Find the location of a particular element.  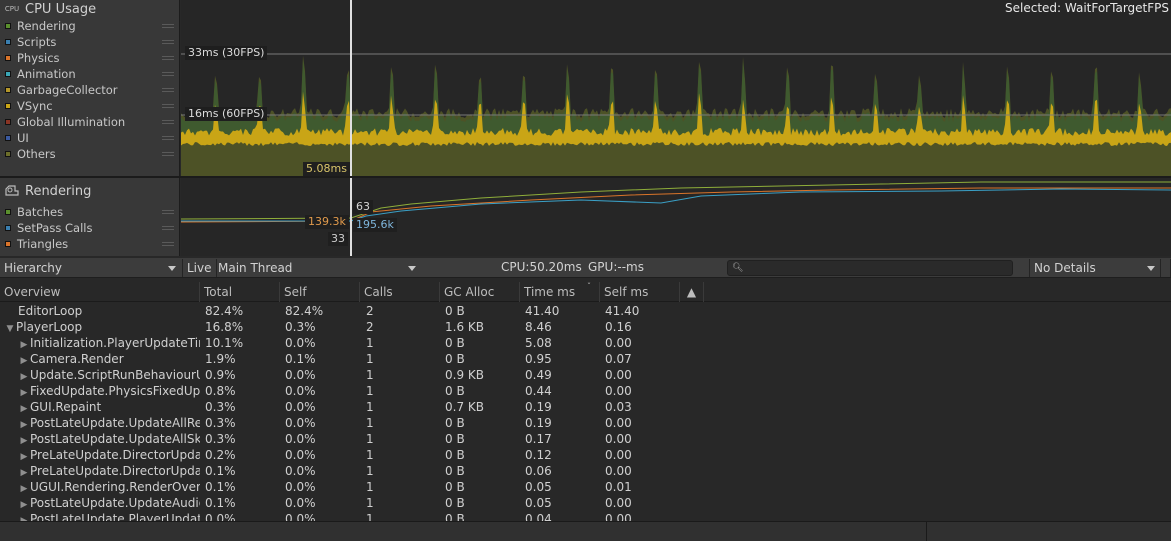

rendering-module: Rendering Batches SetPass Calls Triangles is located at coordinates (90, 217).